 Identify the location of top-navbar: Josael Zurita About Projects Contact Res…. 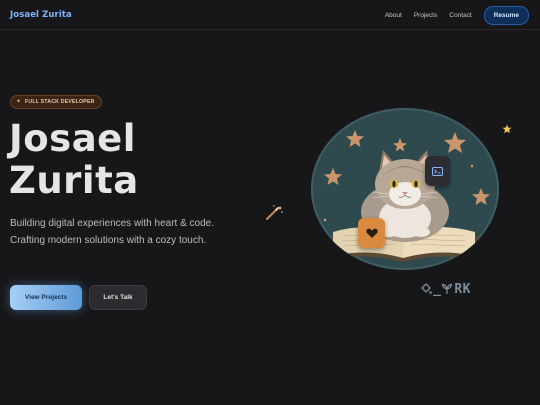
(270, 15).